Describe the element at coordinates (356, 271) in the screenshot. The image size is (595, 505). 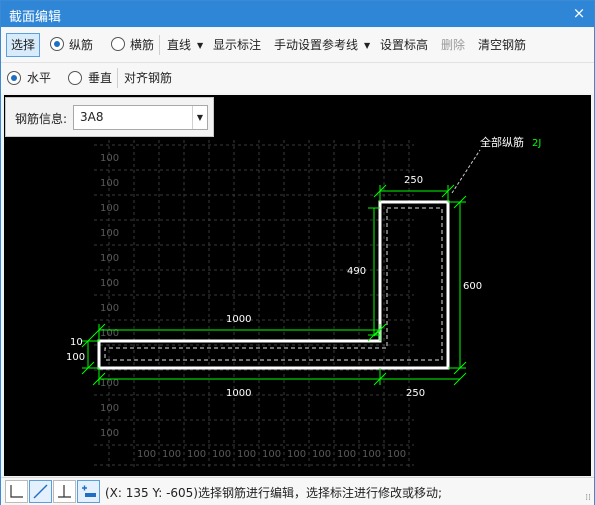
I see `dimension-inner-vertical-label: 490` at that location.